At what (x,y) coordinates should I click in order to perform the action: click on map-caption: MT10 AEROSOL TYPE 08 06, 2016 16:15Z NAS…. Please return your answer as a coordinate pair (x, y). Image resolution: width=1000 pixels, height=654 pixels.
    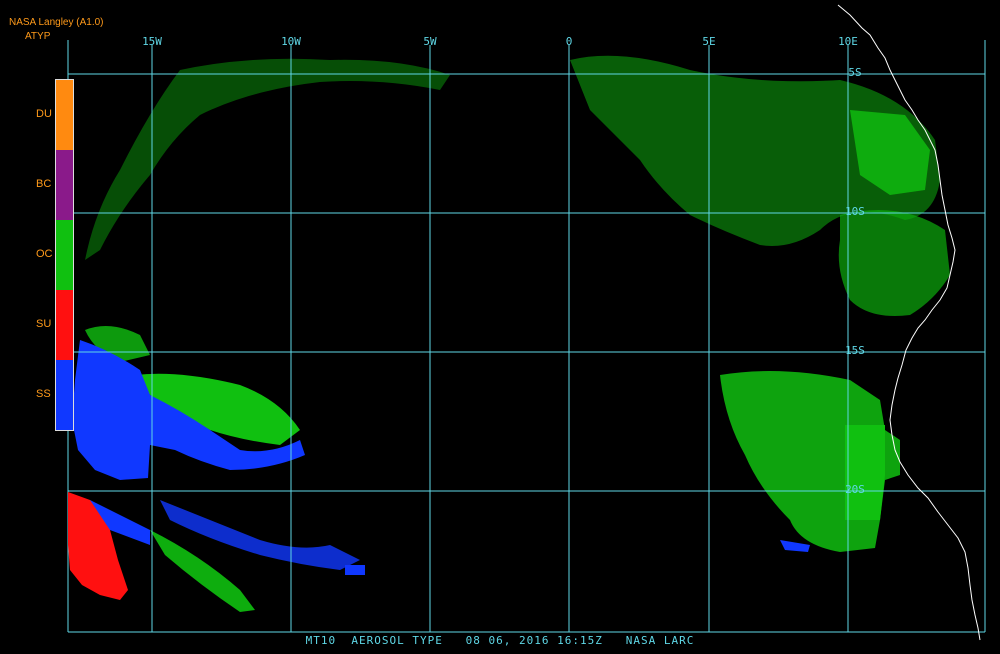
    Looking at the image, I should click on (500, 640).